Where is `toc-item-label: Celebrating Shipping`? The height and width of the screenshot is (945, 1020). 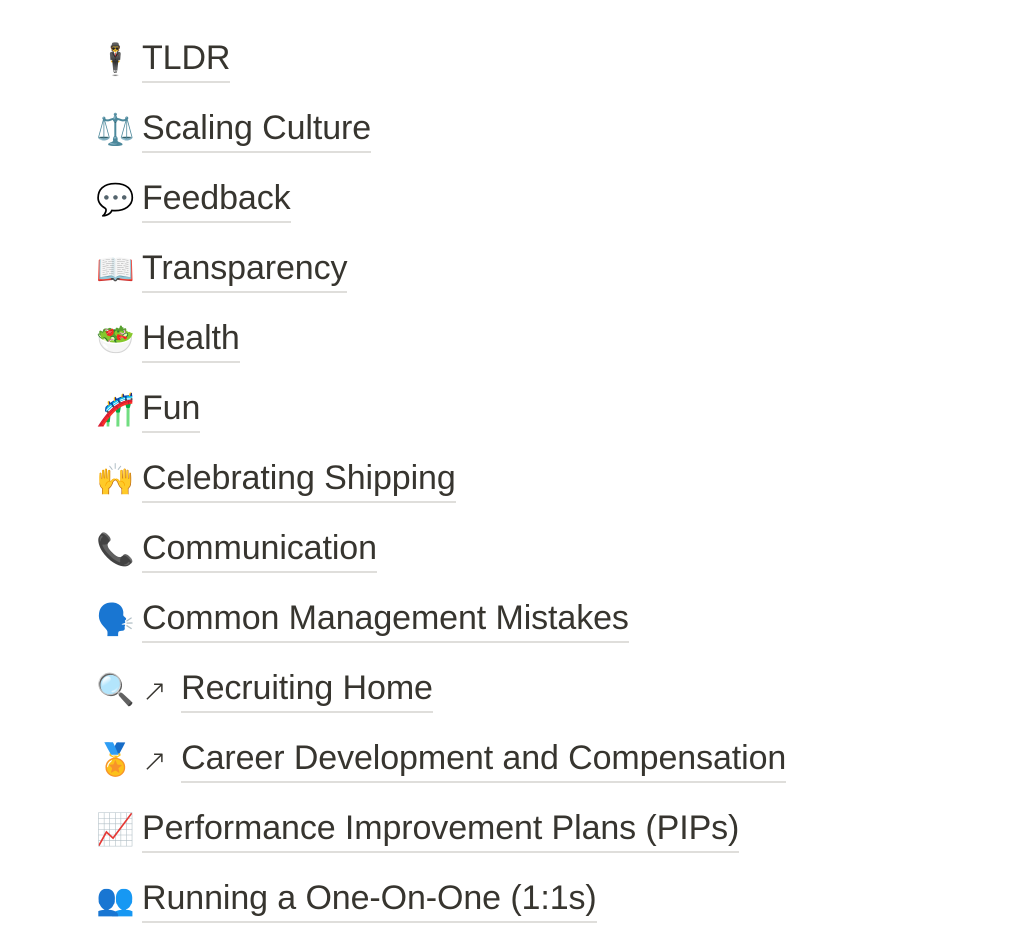 toc-item-label: Celebrating Shipping is located at coordinates (299, 481).